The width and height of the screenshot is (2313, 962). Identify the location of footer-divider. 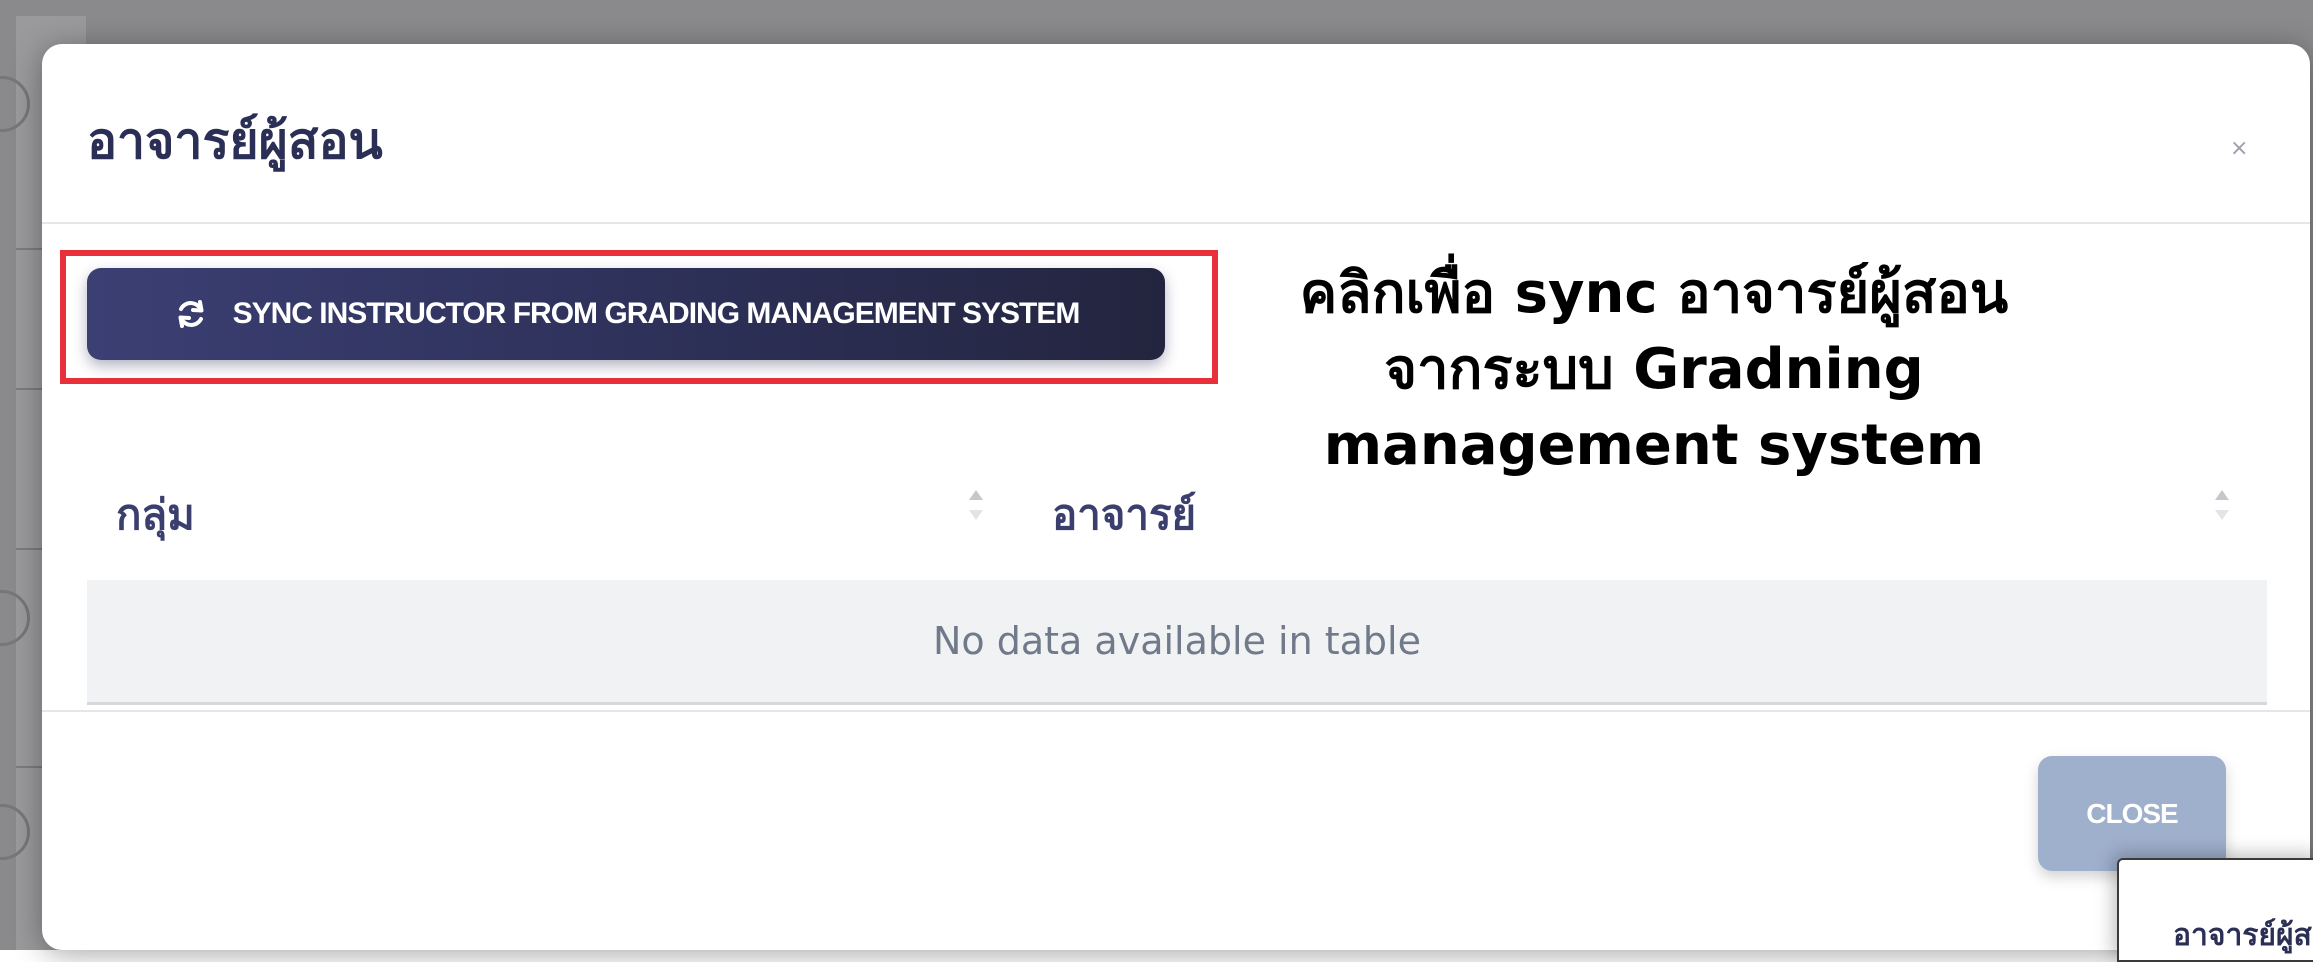
(1176, 711).